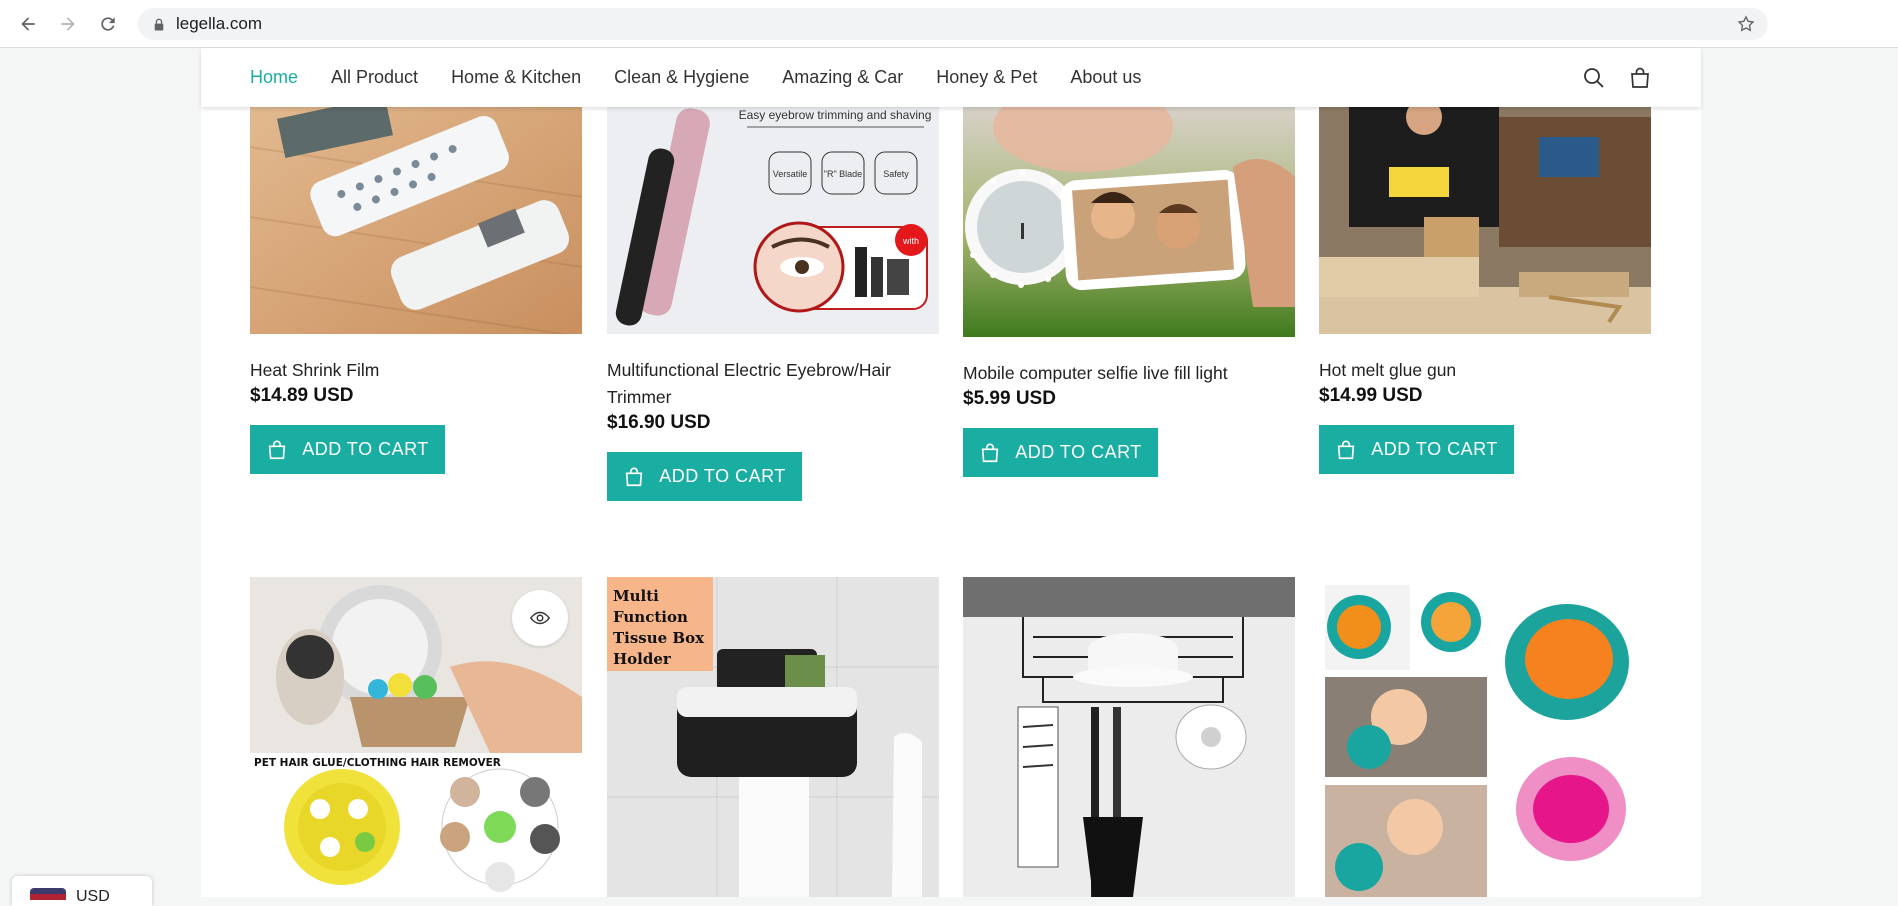  What do you see at coordinates (377, 763) in the screenshot?
I see `image-caption: PET HAIR GLUE/CLOTHING HAIR REMOVER` at bounding box center [377, 763].